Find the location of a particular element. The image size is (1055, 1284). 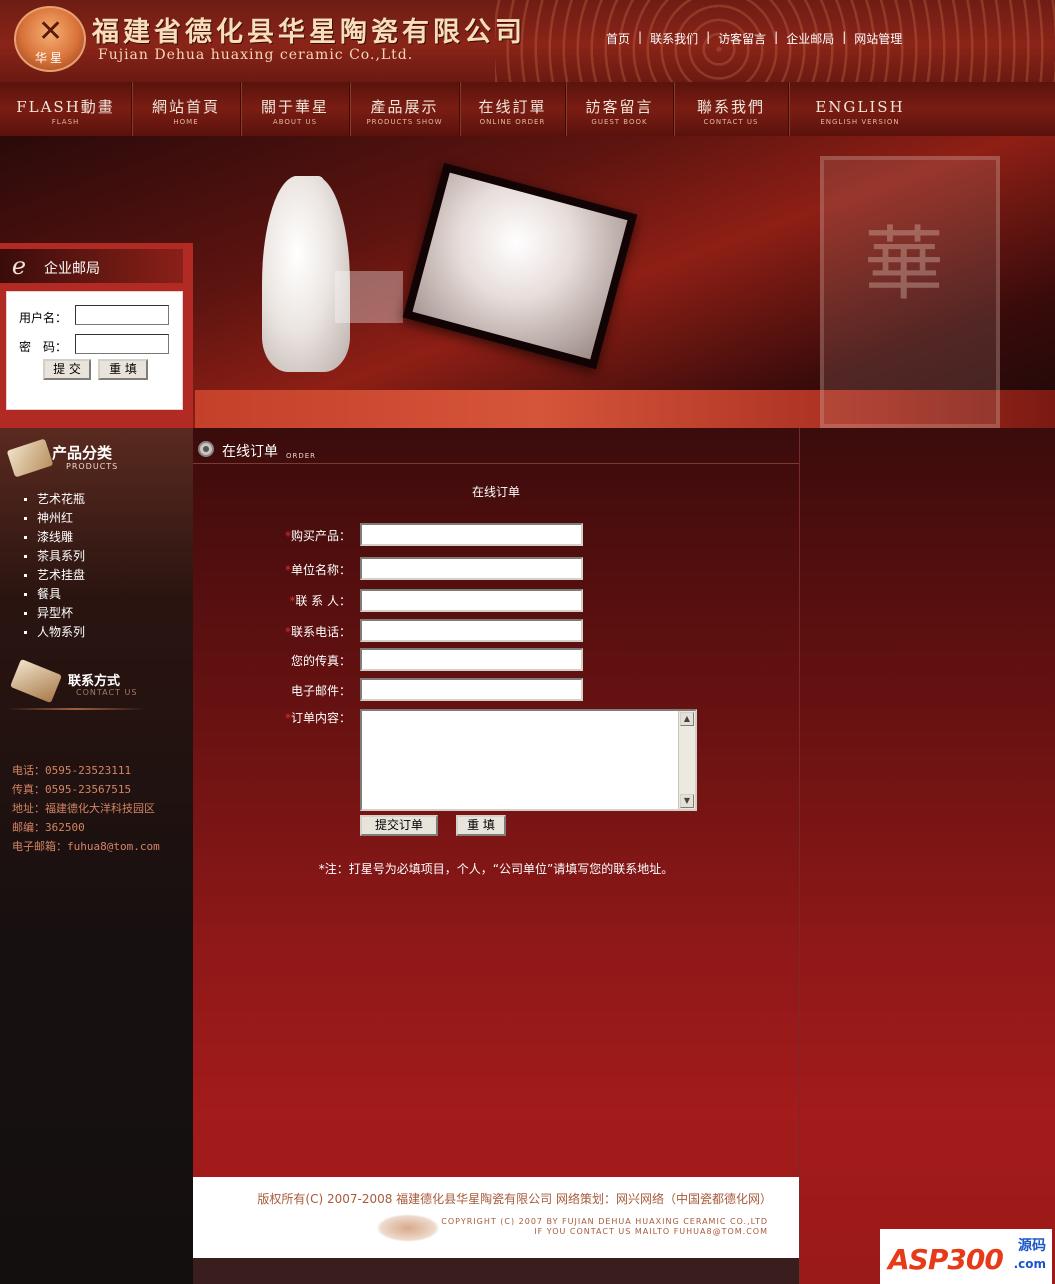

category-label: 异型杯 is located at coordinates (55, 613).